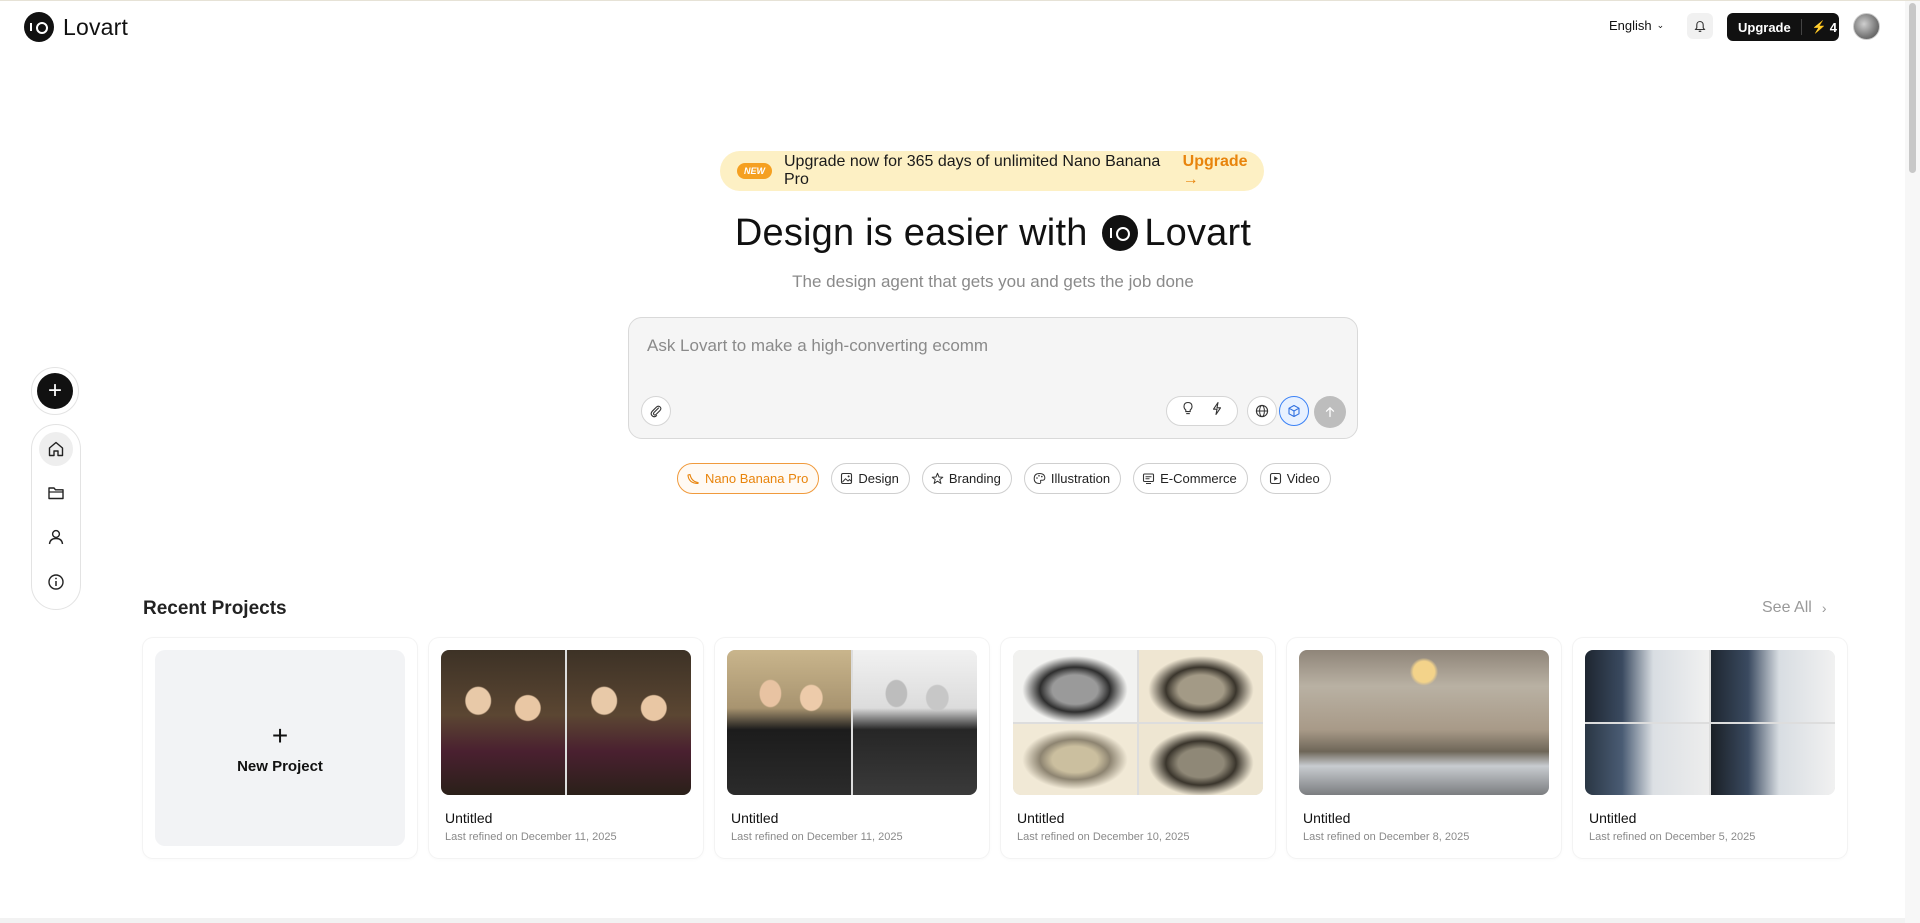 The width and height of the screenshot is (1920, 923). Describe the element at coordinates (1630, 25) in the screenshot. I see `language-label: English` at that location.